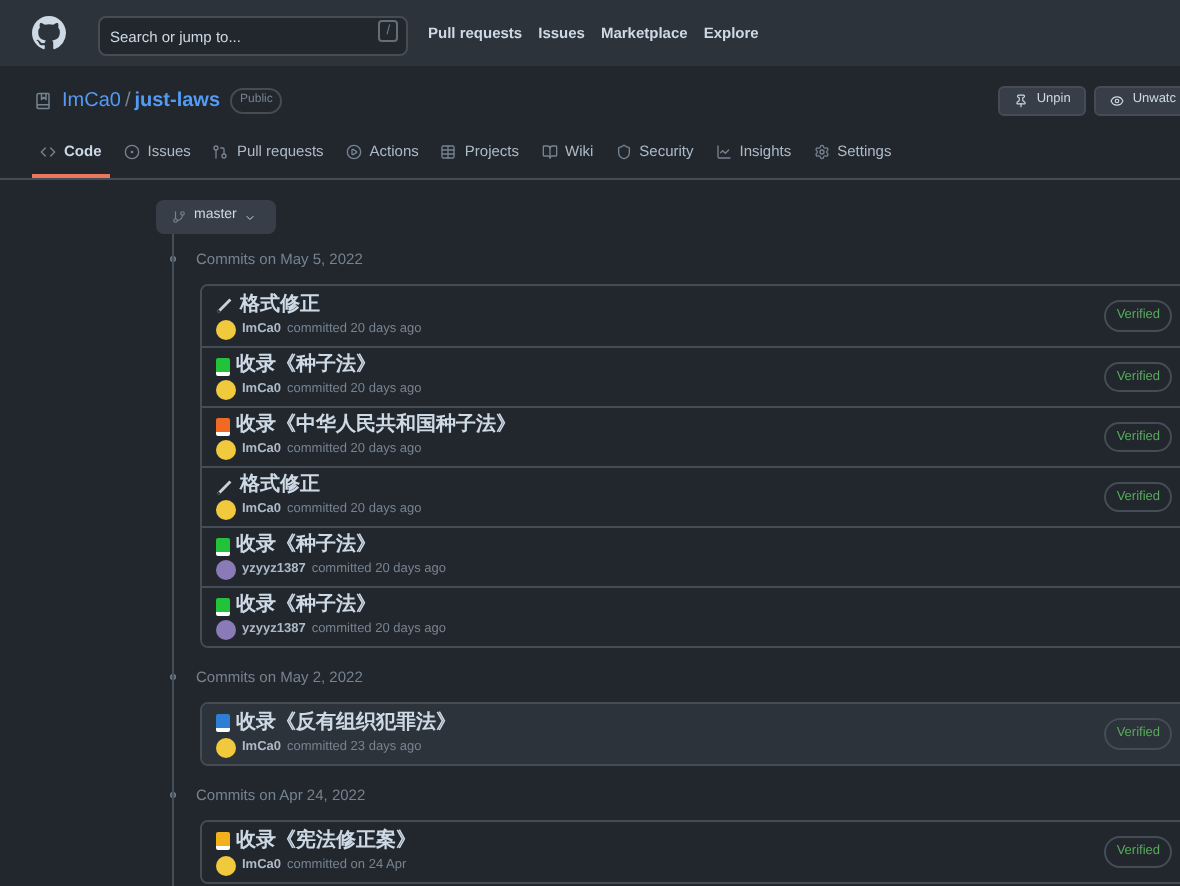  What do you see at coordinates (821, 152) in the screenshot?
I see `settings-icon` at bounding box center [821, 152].